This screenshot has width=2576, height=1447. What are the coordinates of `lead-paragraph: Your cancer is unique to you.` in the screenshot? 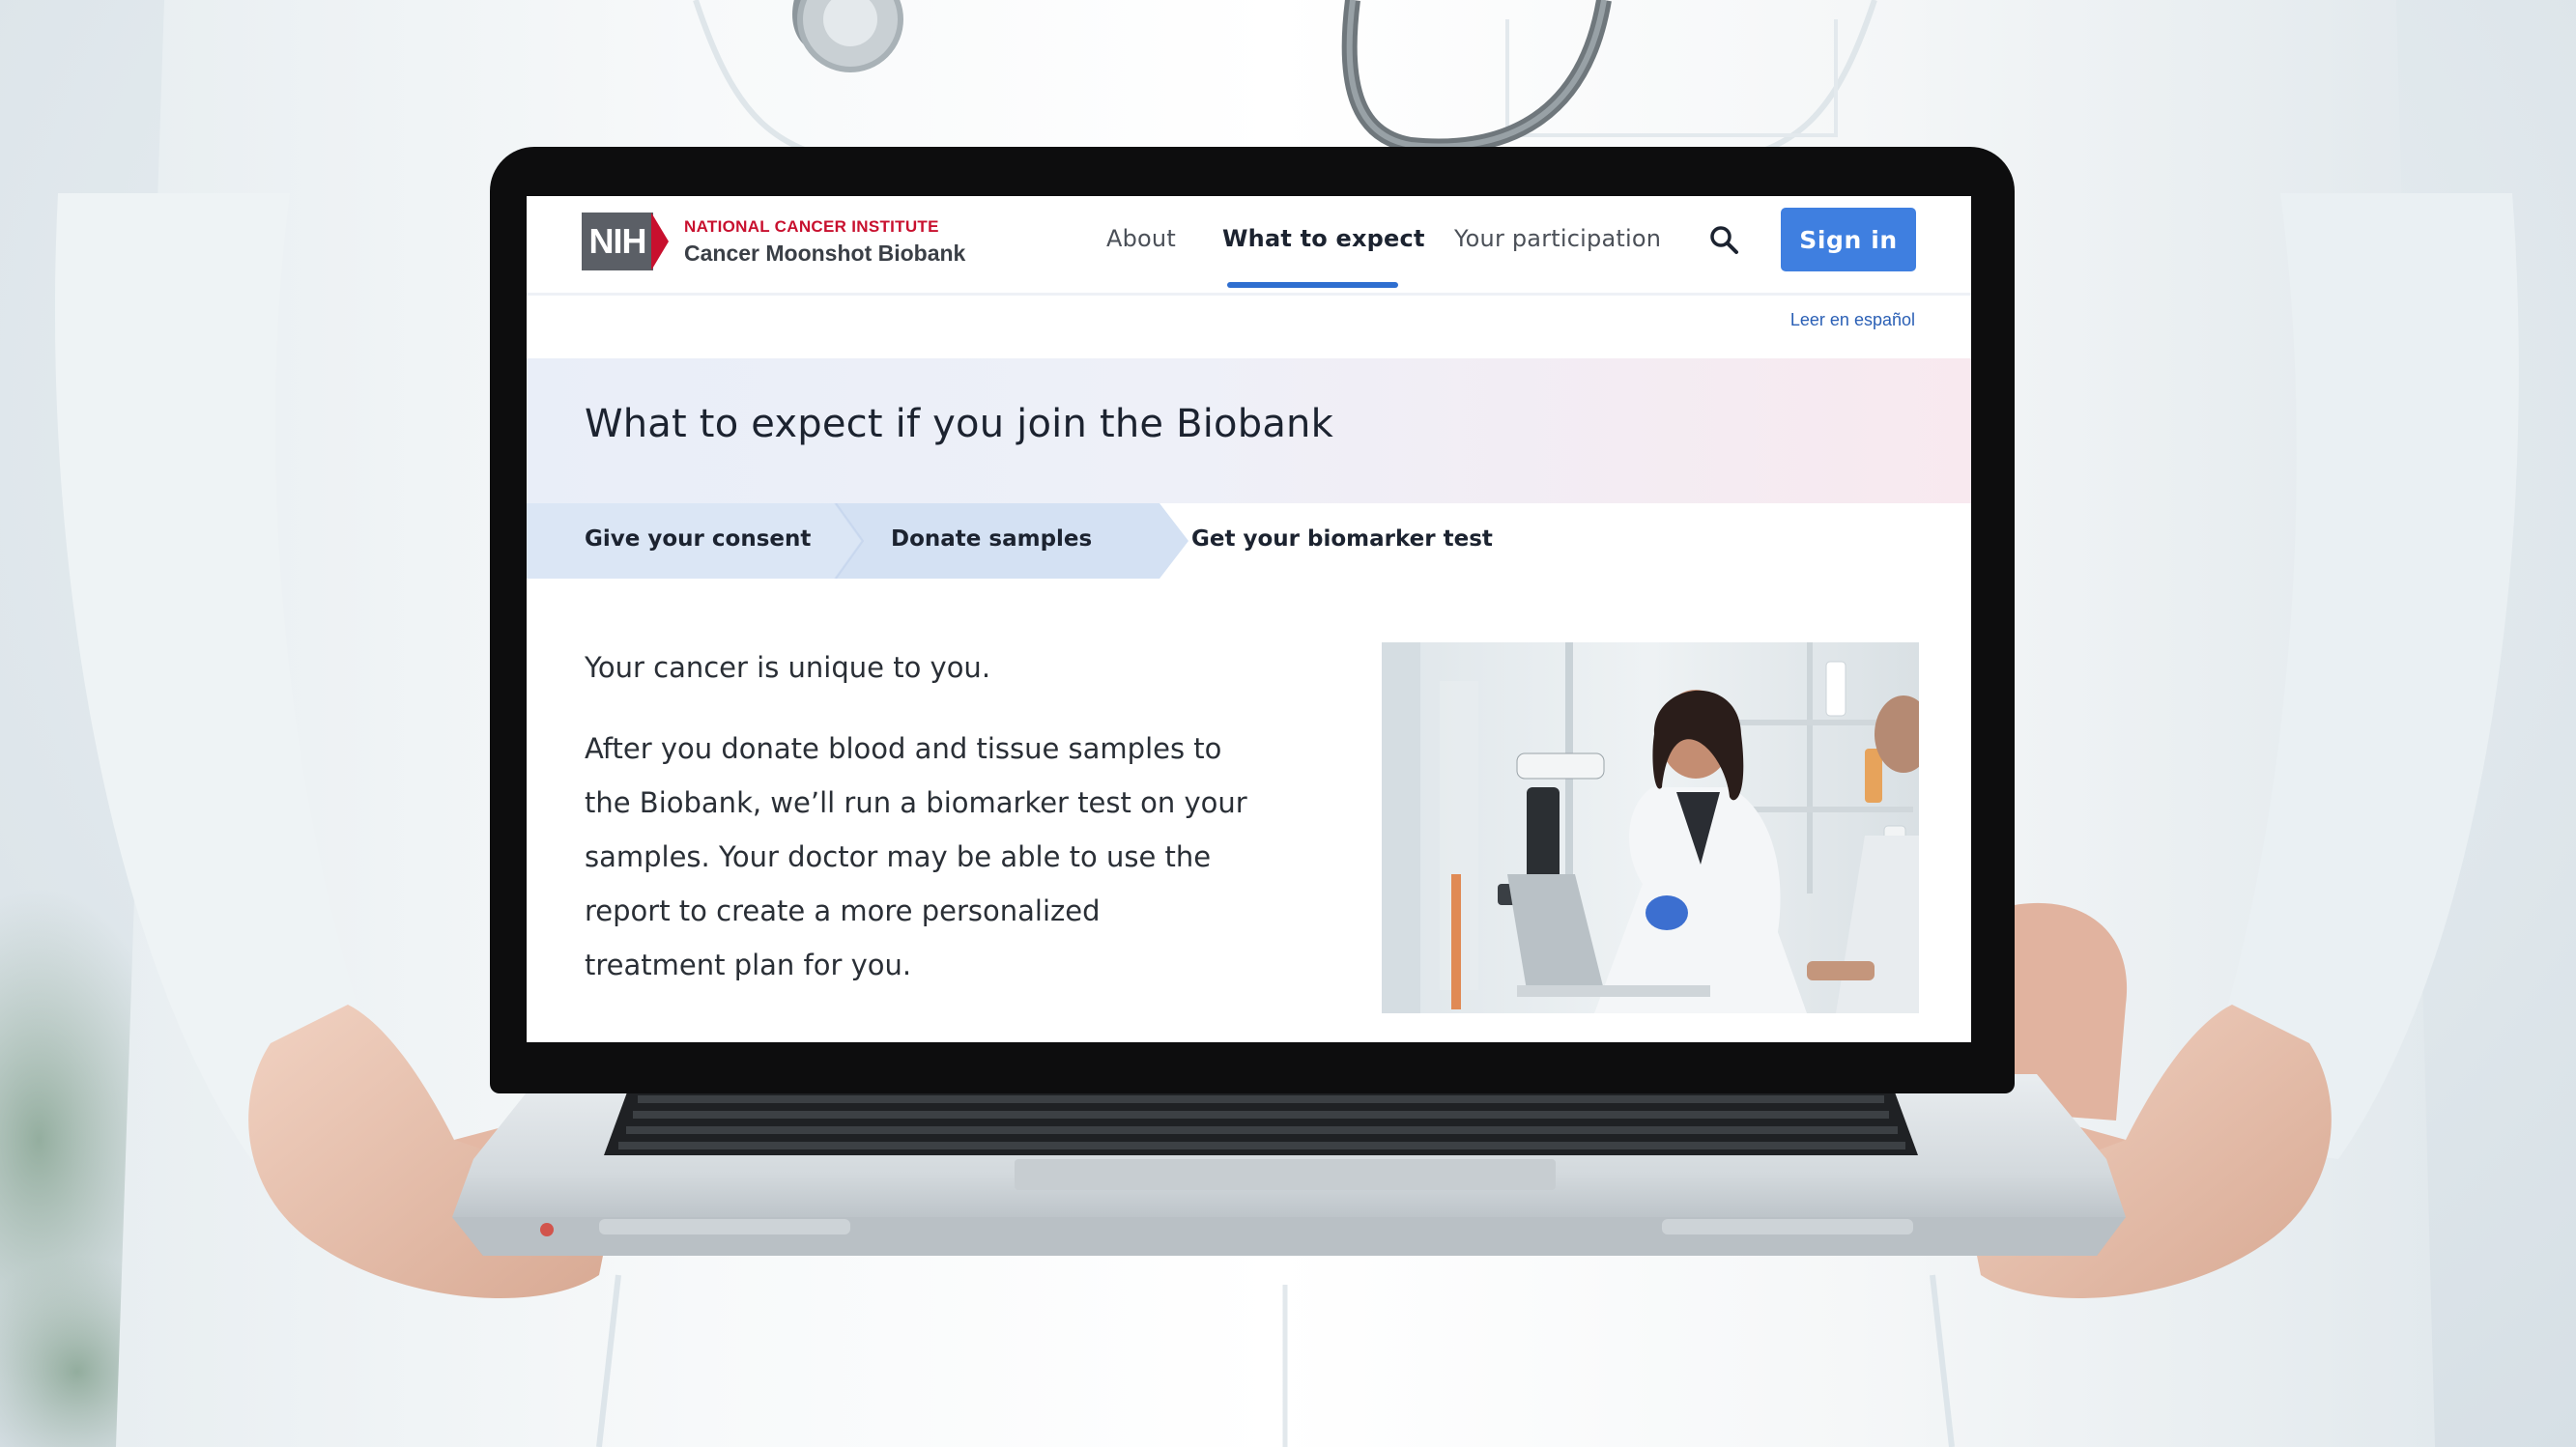 It's located at (788, 668).